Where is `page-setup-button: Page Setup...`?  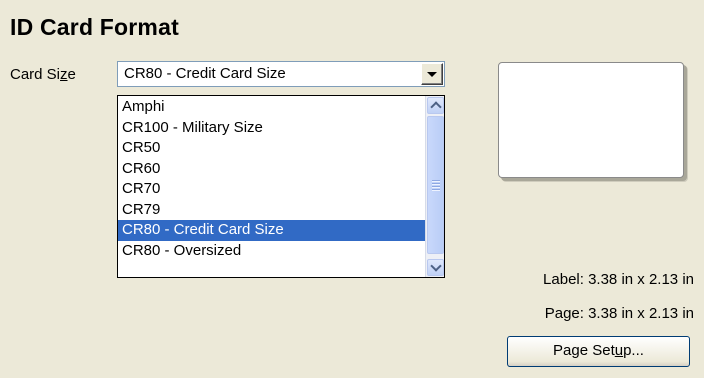
page-setup-button: Page Setup... is located at coordinates (598, 351).